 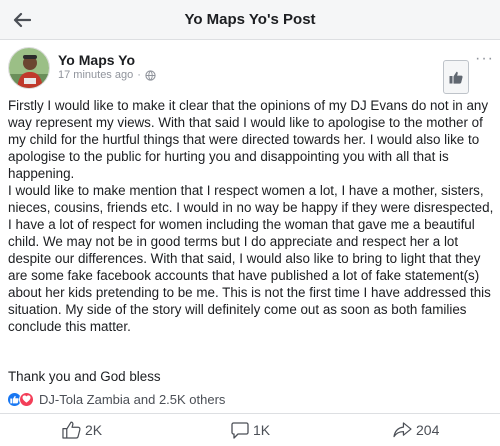 I want to click on globe-icon, so click(x=150, y=75).